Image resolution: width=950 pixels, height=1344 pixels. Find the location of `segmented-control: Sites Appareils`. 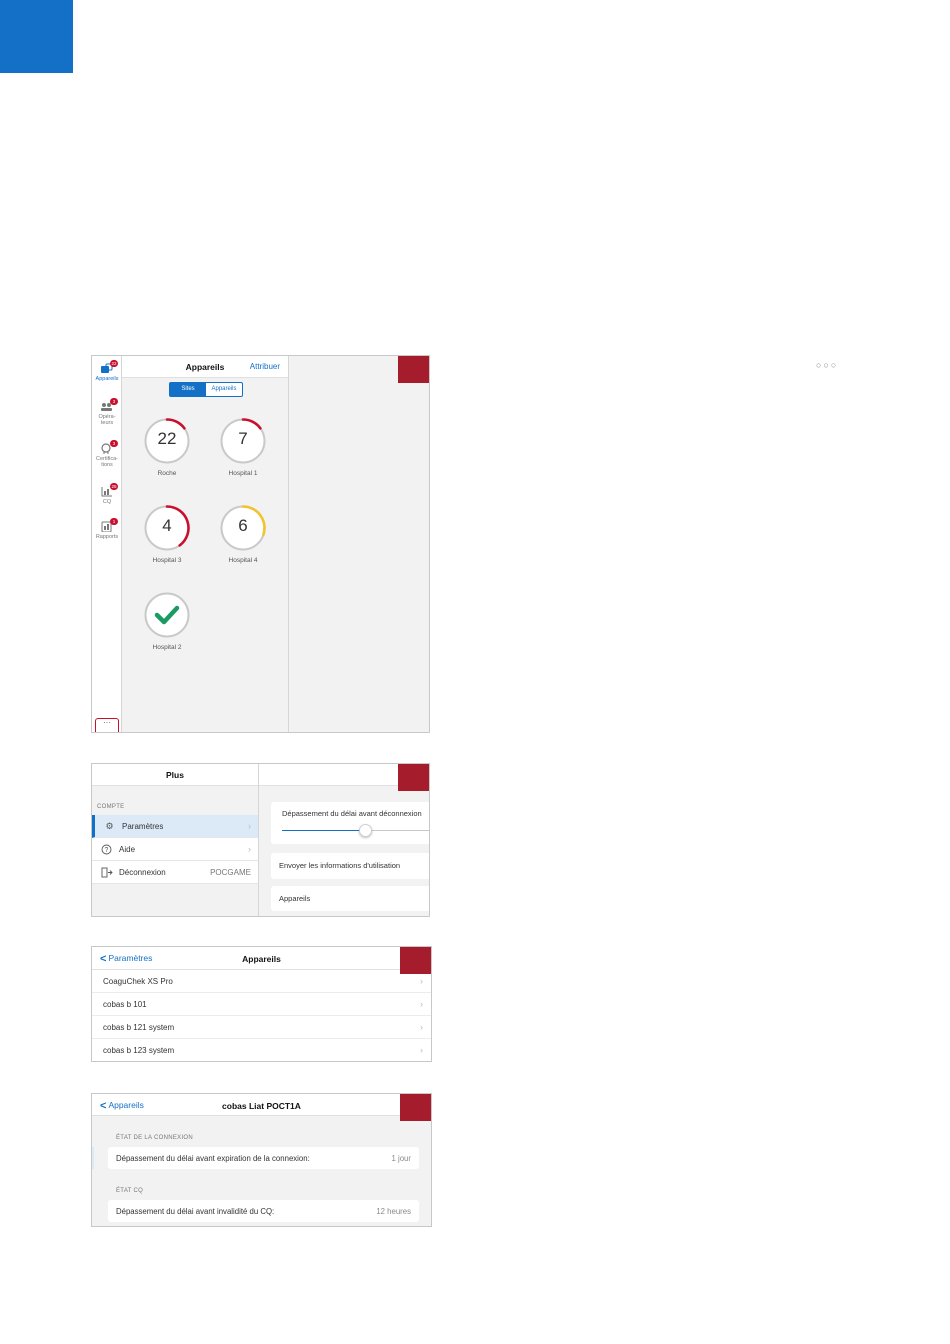

segmented-control: Sites Appareils is located at coordinates (206, 389).